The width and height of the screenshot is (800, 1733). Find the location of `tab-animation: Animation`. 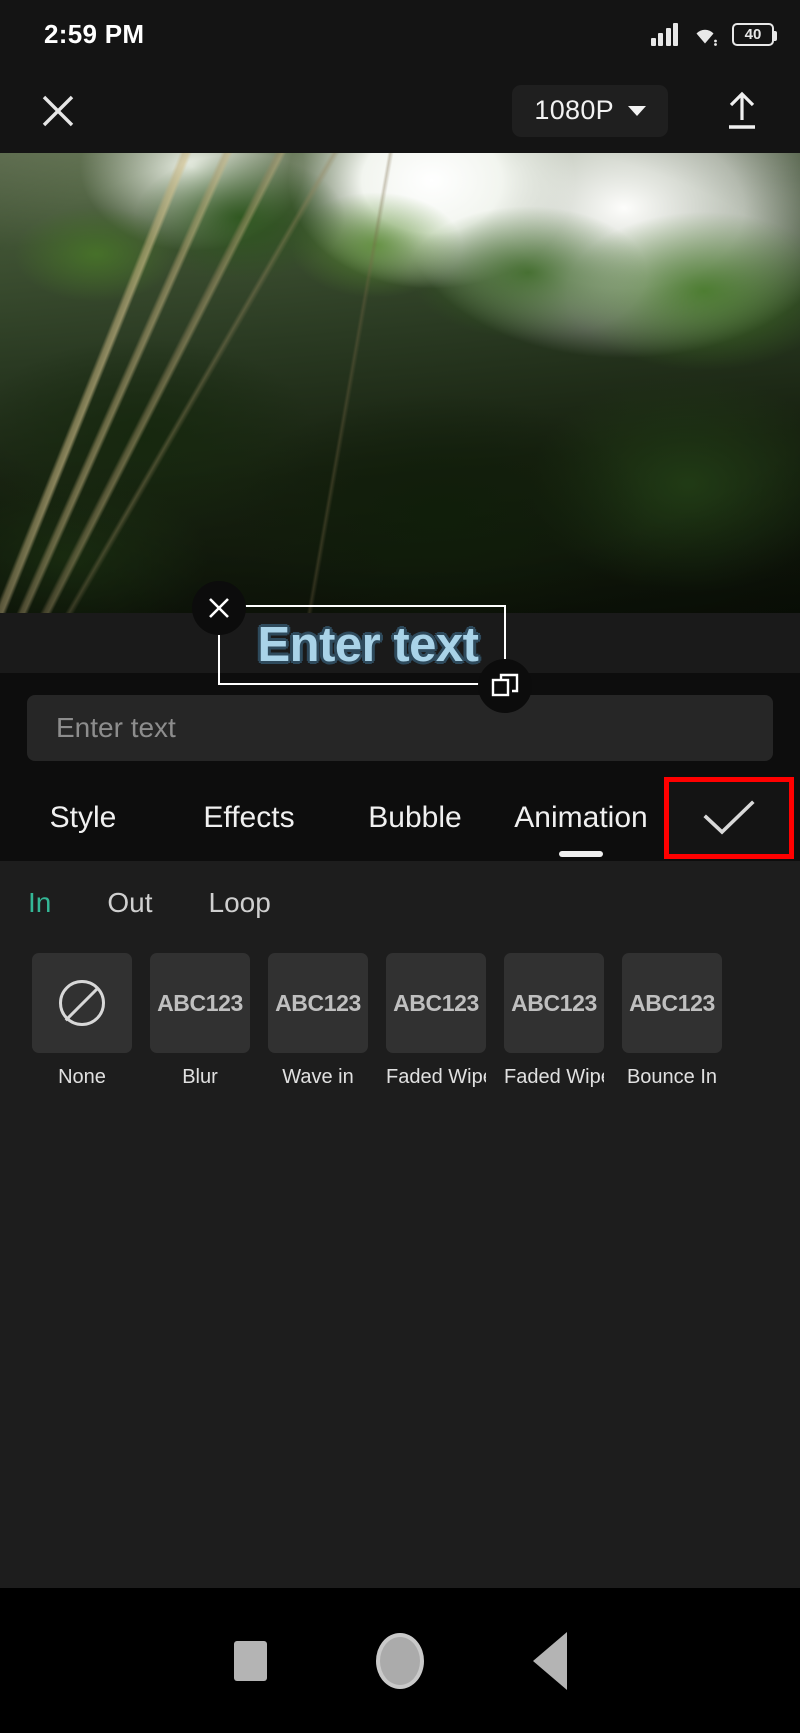

tab-animation: Animation is located at coordinates (581, 818).